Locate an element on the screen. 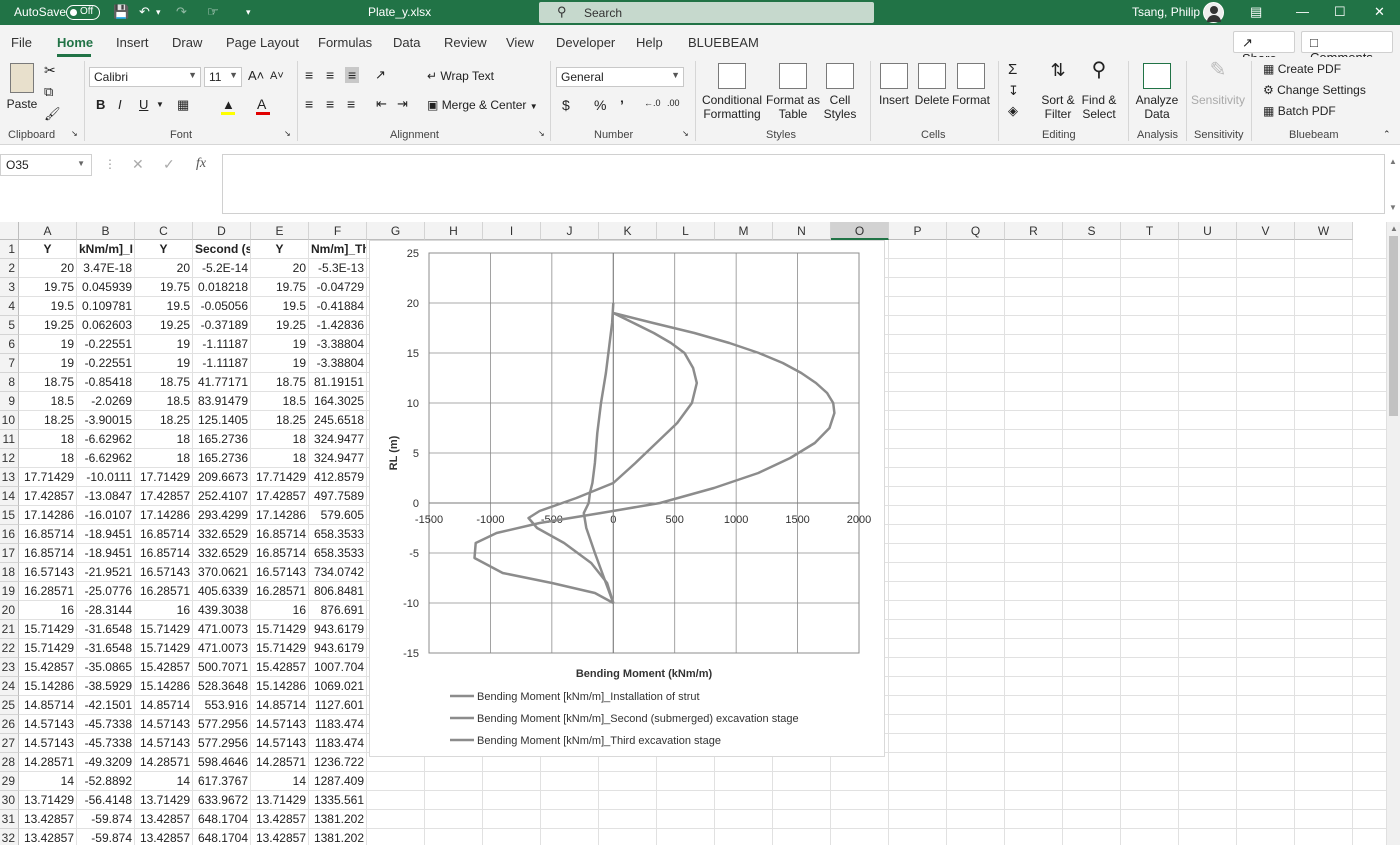 The image size is (1400, 845). underline-icon: U is located at coordinates (143, 104).